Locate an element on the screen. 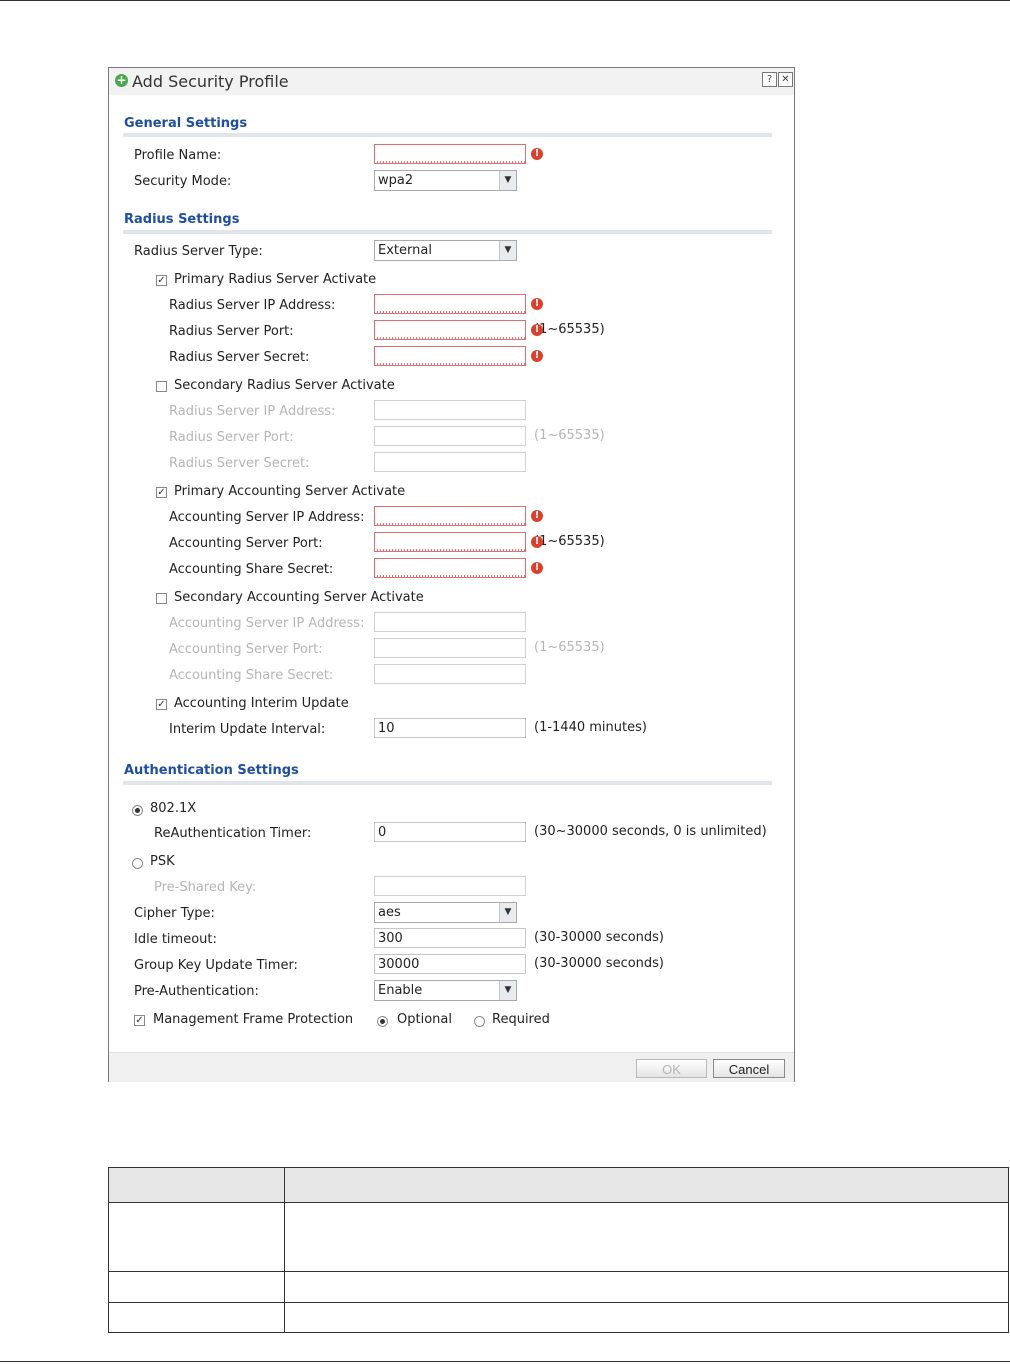 Image resolution: width=1010 pixels, height=1364 pixels. primary-radius-activate-label: Primary Radius Server Activate is located at coordinates (275, 279).